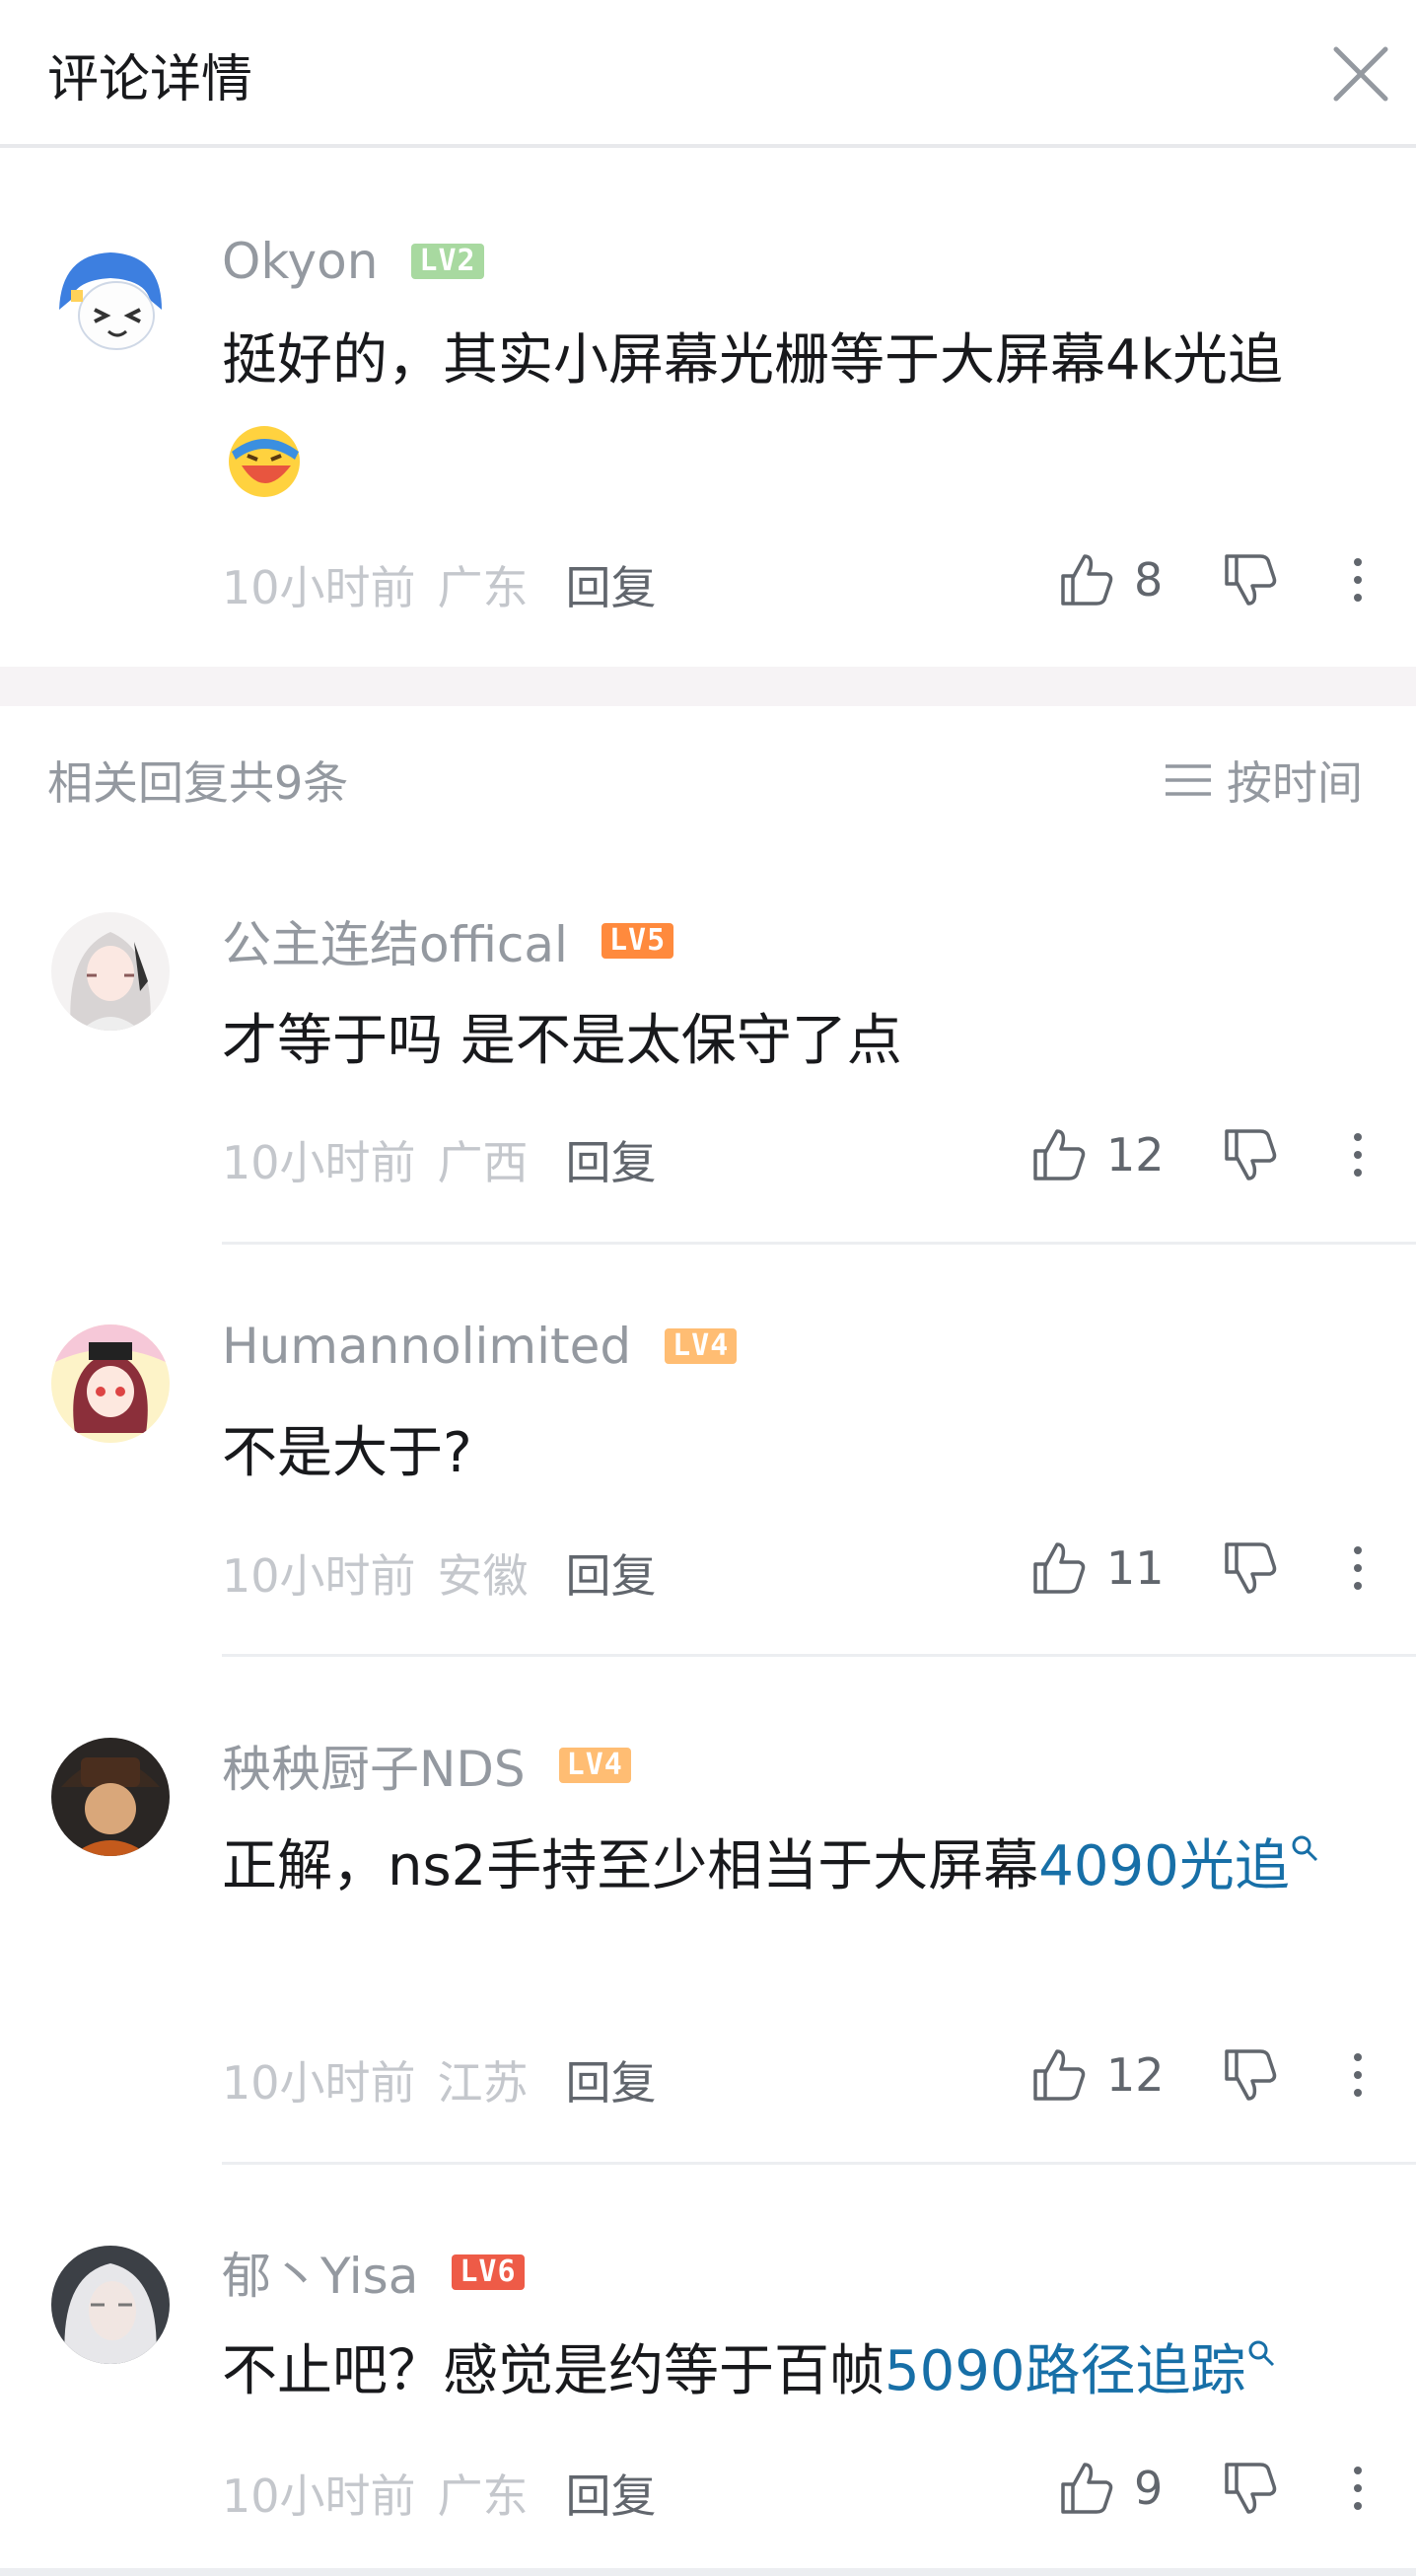 This screenshot has height=2576, width=1416. What do you see at coordinates (1360, 74) in the screenshot?
I see `close-icon` at bounding box center [1360, 74].